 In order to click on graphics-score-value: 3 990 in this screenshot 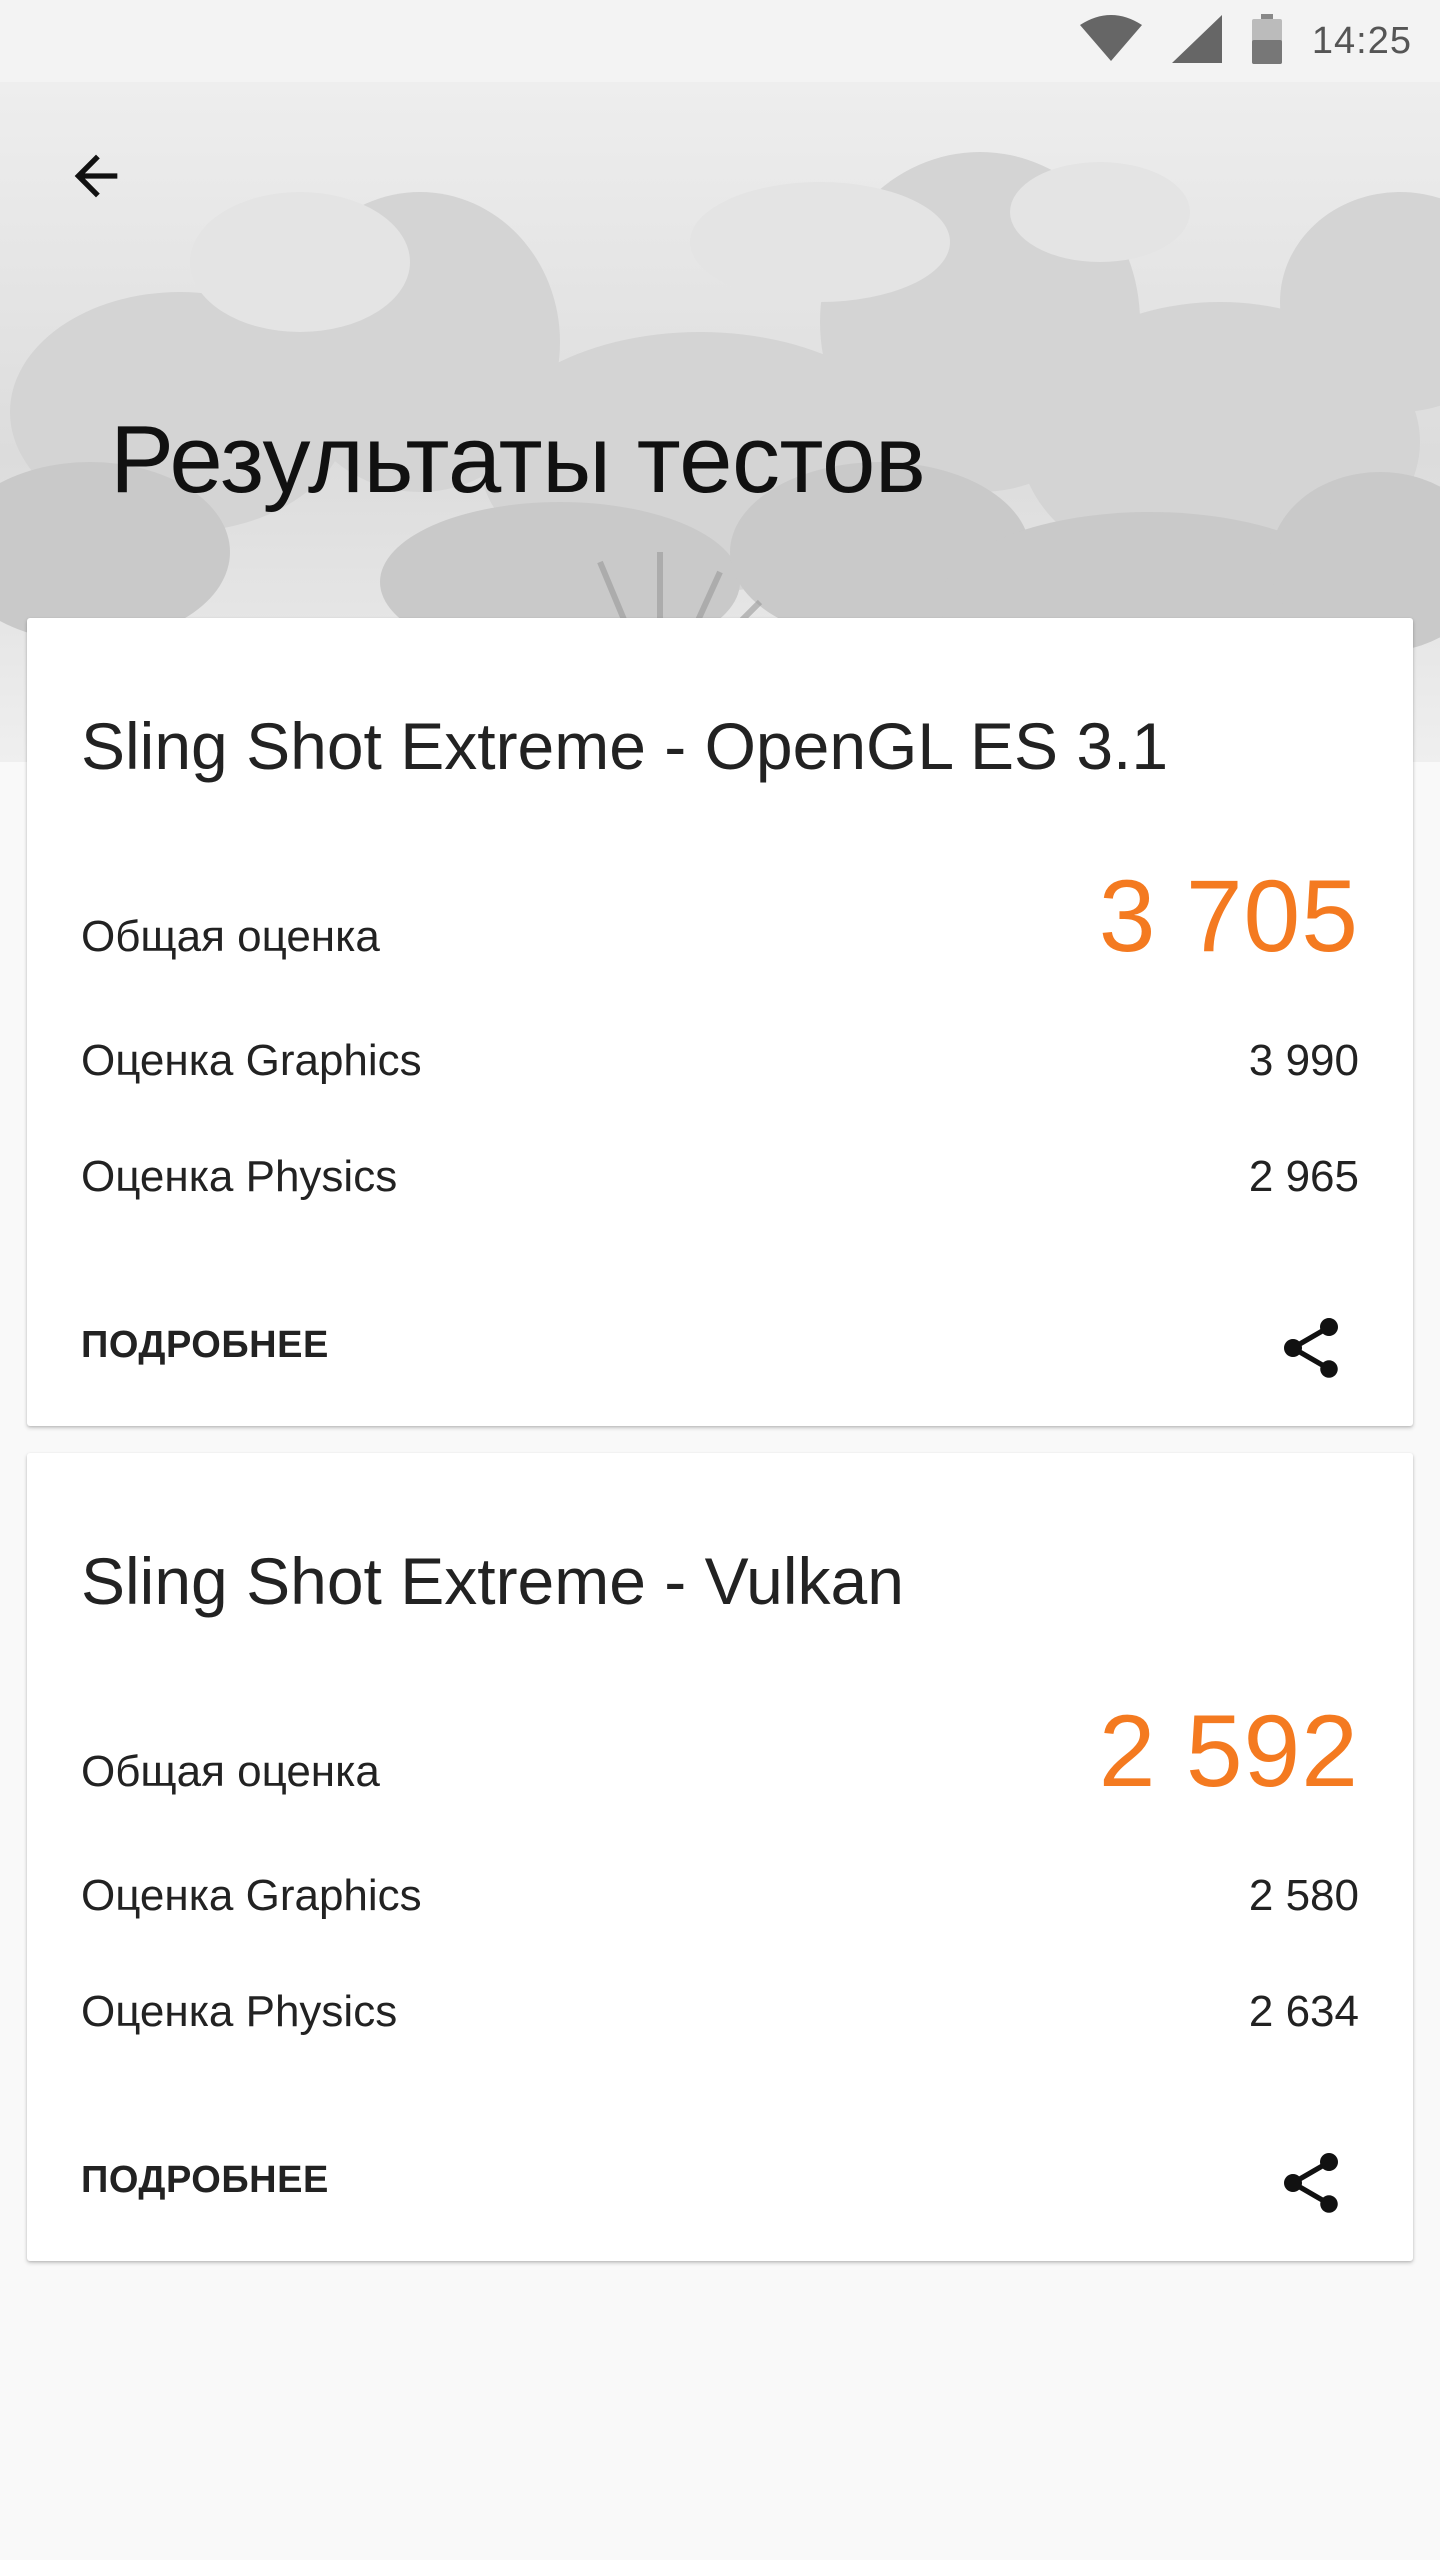, I will do `click(1303, 1060)`.